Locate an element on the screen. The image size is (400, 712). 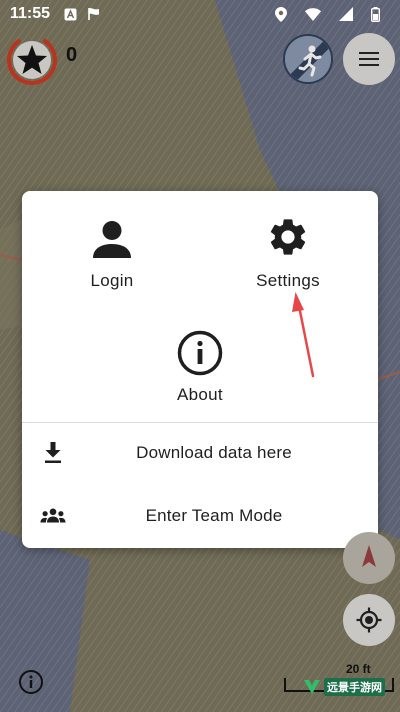
my-location-button is located at coordinates (369, 620).